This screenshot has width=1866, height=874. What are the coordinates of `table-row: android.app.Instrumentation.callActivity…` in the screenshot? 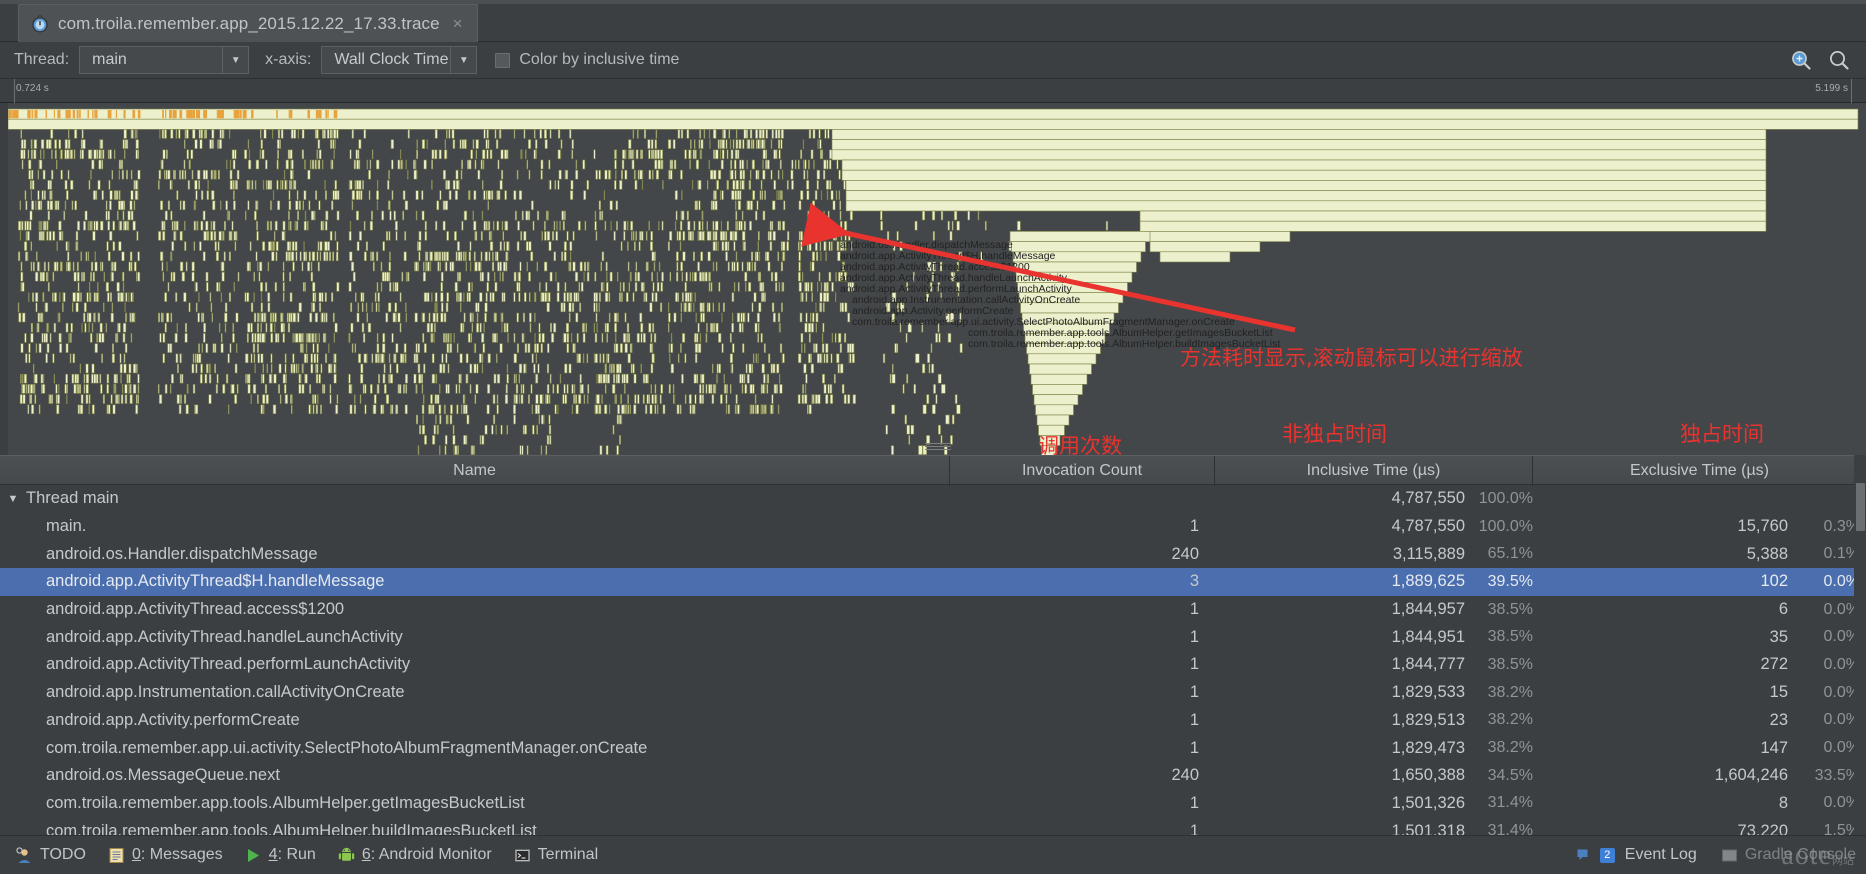 It's located at (933, 693).